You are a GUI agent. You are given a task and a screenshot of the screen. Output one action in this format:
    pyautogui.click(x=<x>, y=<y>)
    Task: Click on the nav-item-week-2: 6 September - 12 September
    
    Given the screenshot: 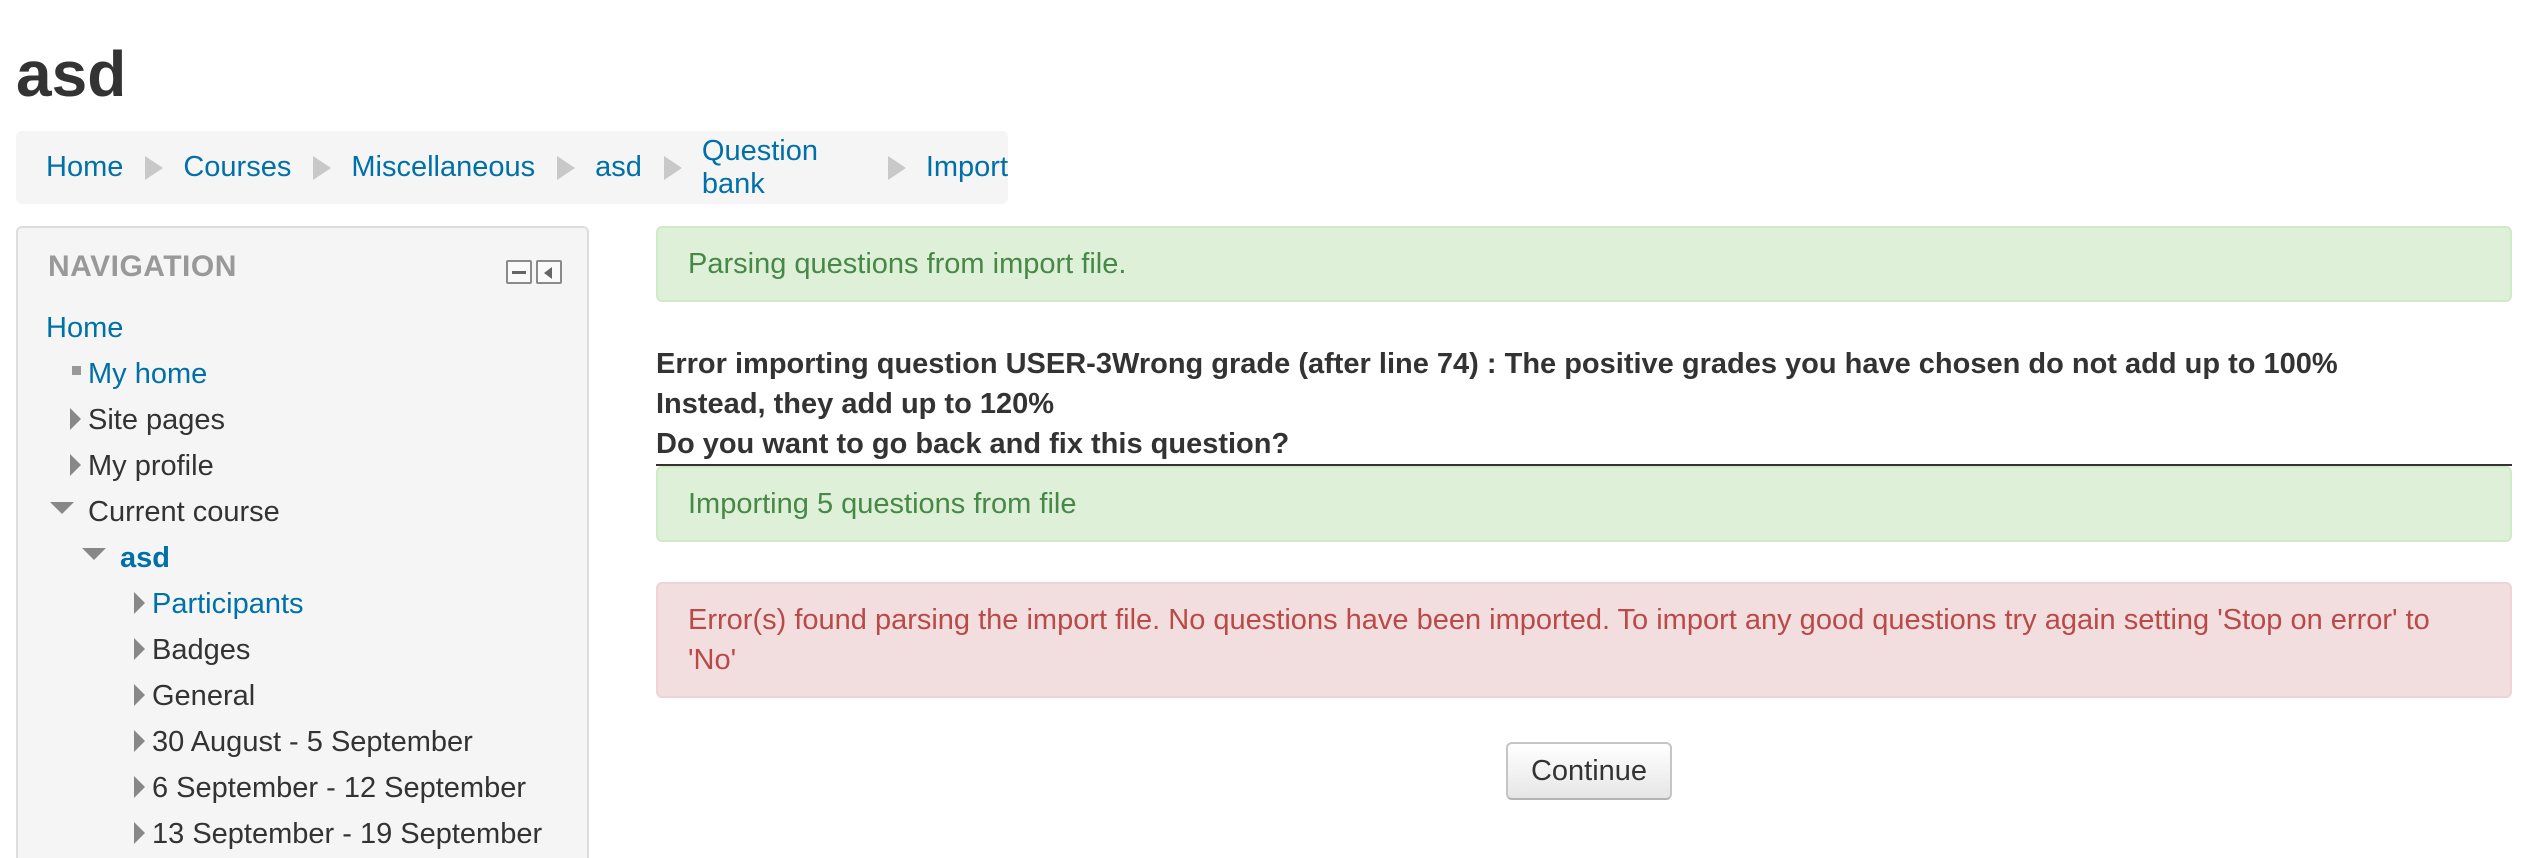 What is the action you would take?
    pyautogui.click(x=330, y=788)
    